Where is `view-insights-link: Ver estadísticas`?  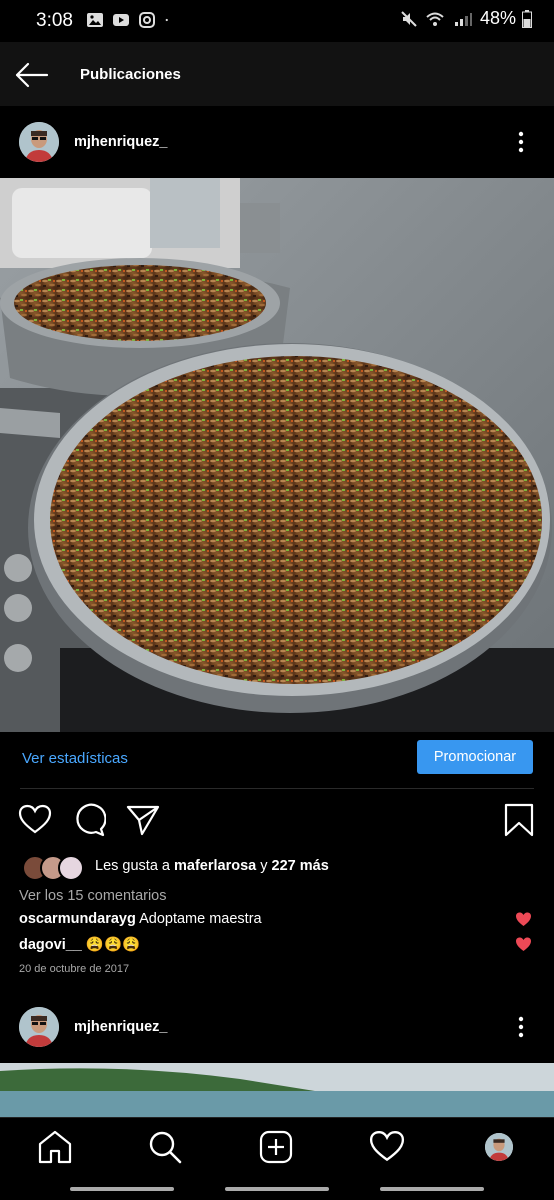
view-insights-link: Ver estadísticas is located at coordinates (75, 758).